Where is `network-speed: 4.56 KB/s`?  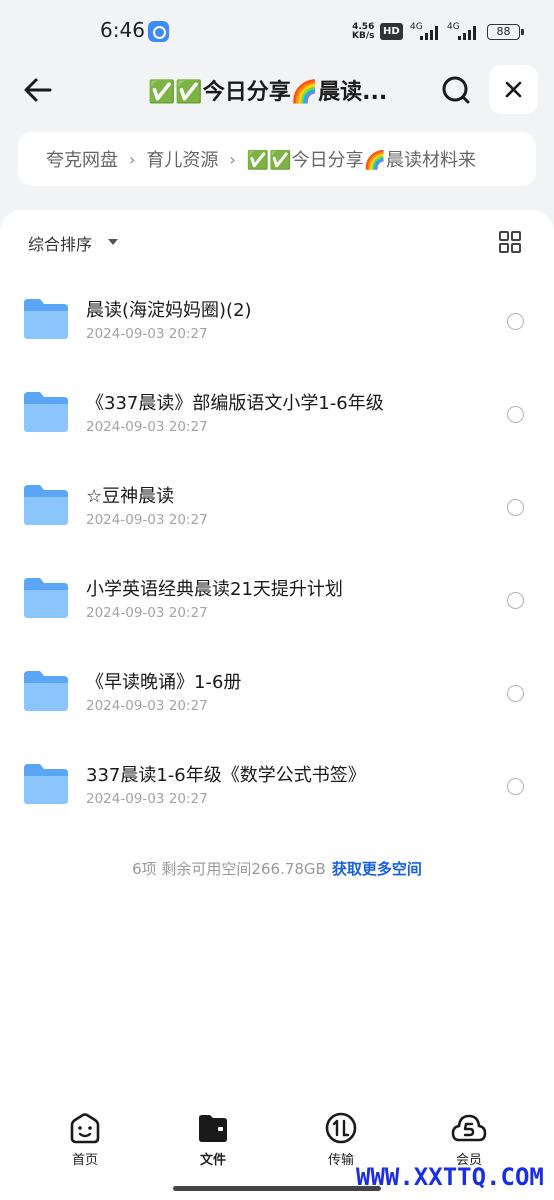 network-speed: 4.56 KB/s is located at coordinates (363, 31).